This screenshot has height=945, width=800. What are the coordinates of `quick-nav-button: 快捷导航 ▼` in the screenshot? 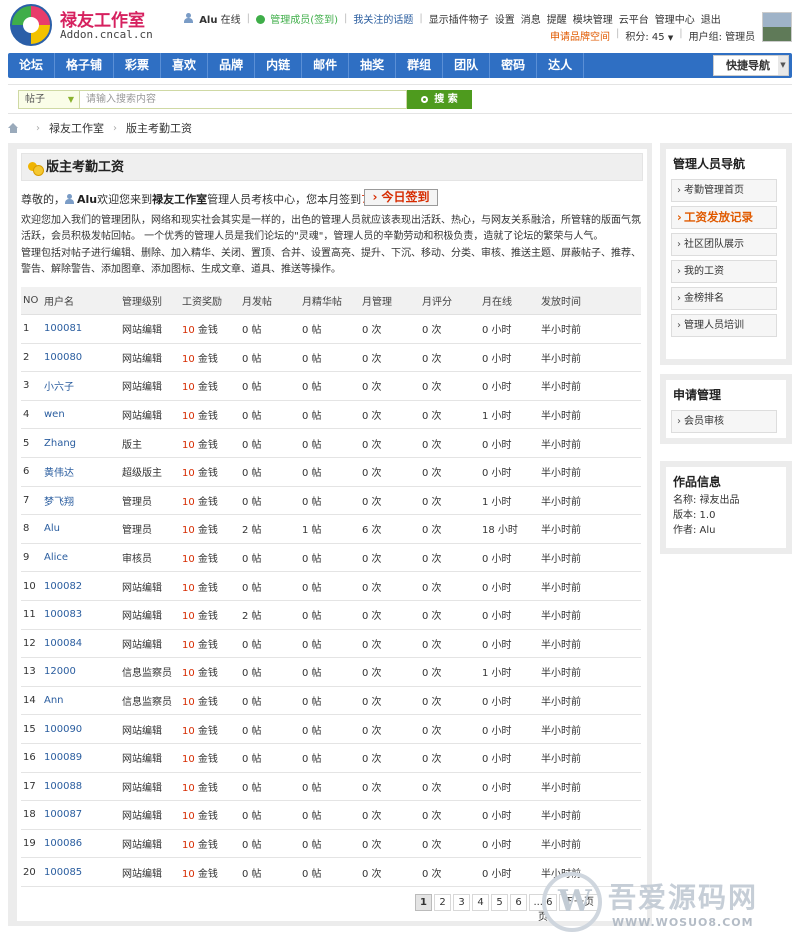 It's located at (751, 65).